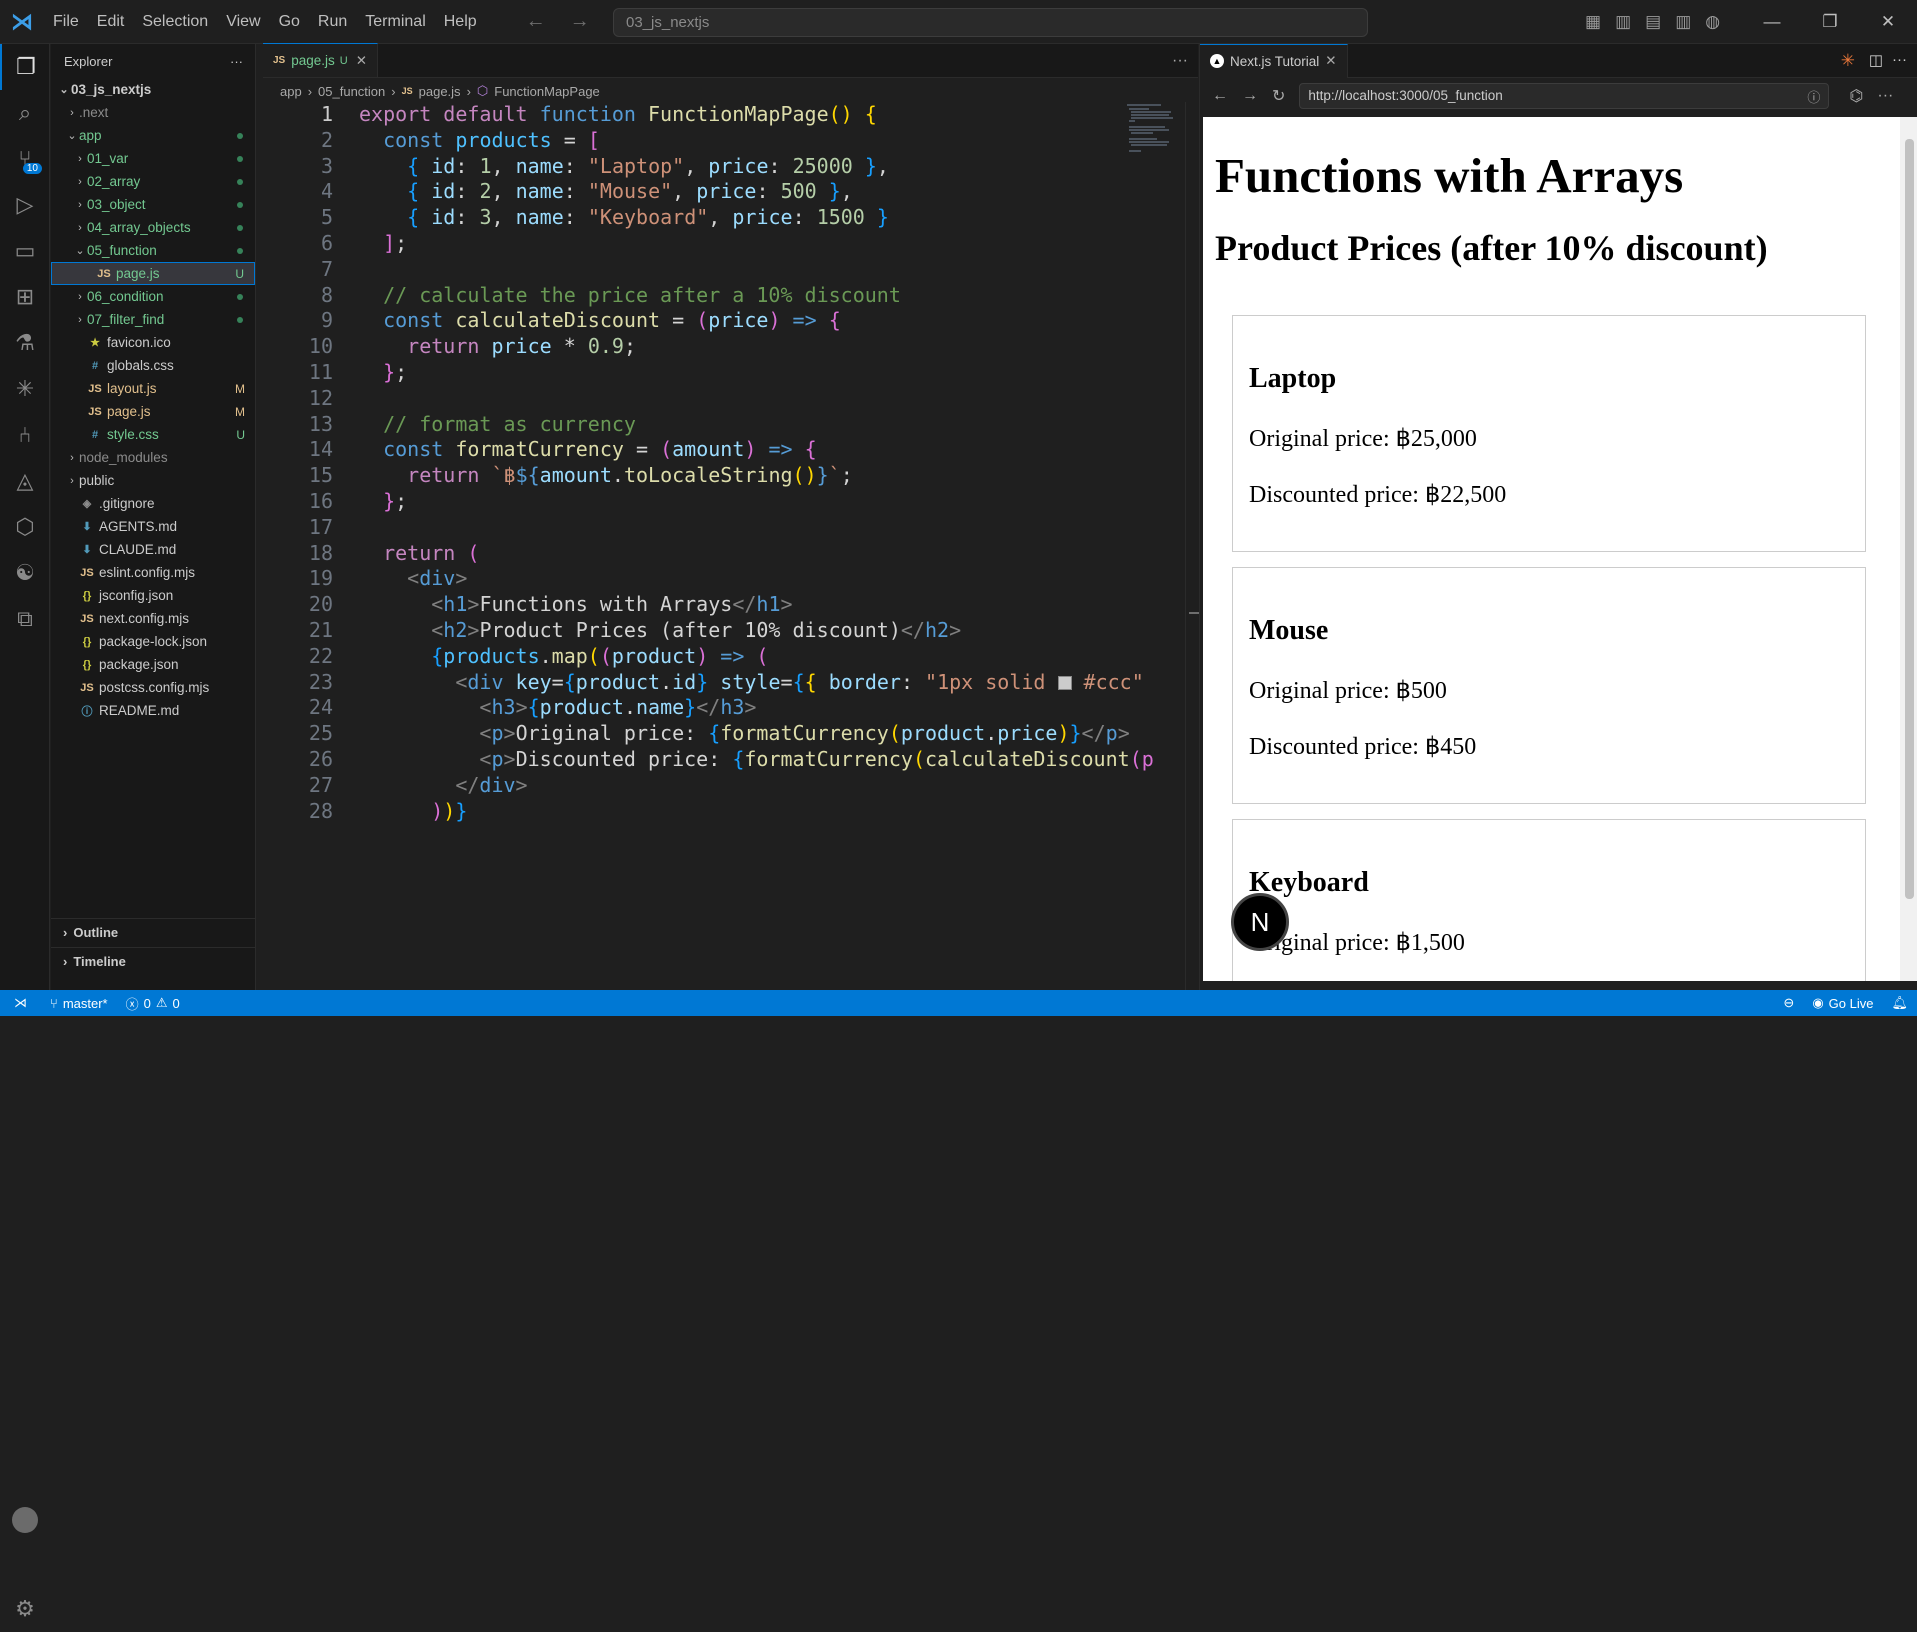 This screenshot has width=1917, height=1632. Describe the element at coordinates (153, 572) in the screenshot. I see `tree-file: JS eslint.config.mjs` at that location.